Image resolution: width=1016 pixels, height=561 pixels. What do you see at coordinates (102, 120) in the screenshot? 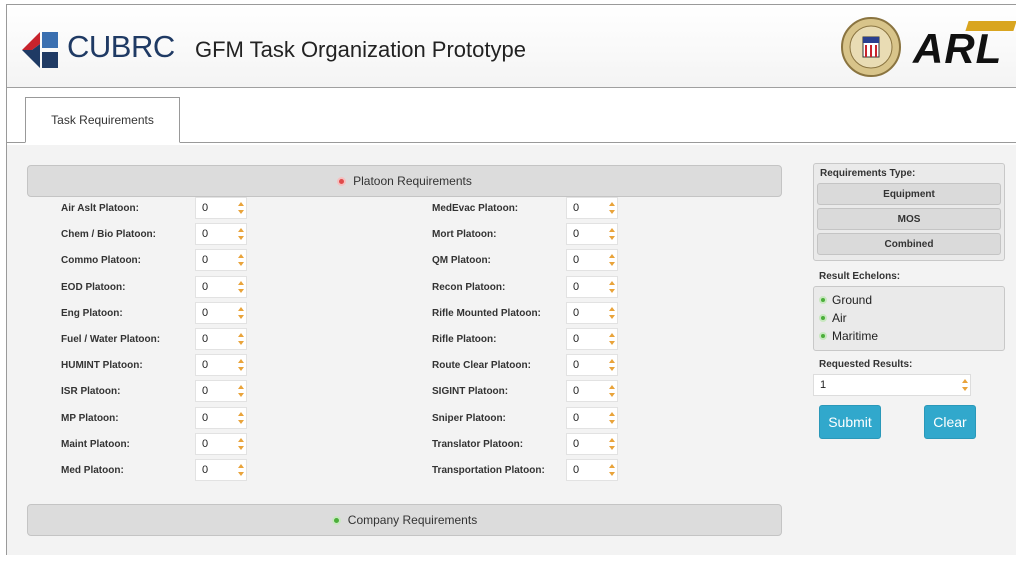
I see `tab-task-requirements: Task Requirements` at bounding box center [102, 120].